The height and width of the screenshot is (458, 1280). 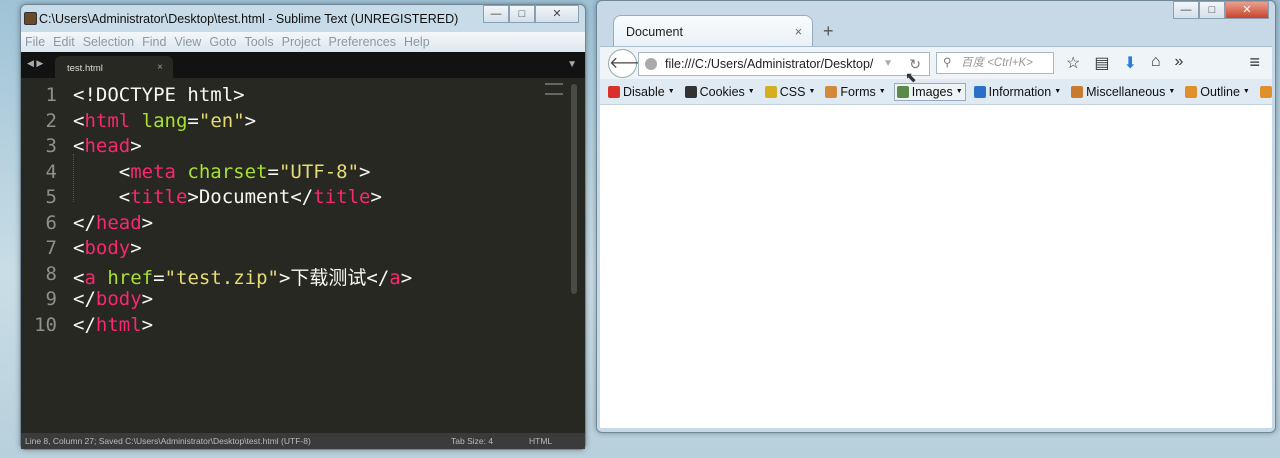 I want to click on reading-list-icon: ▤, so click(x=1101, y=63).